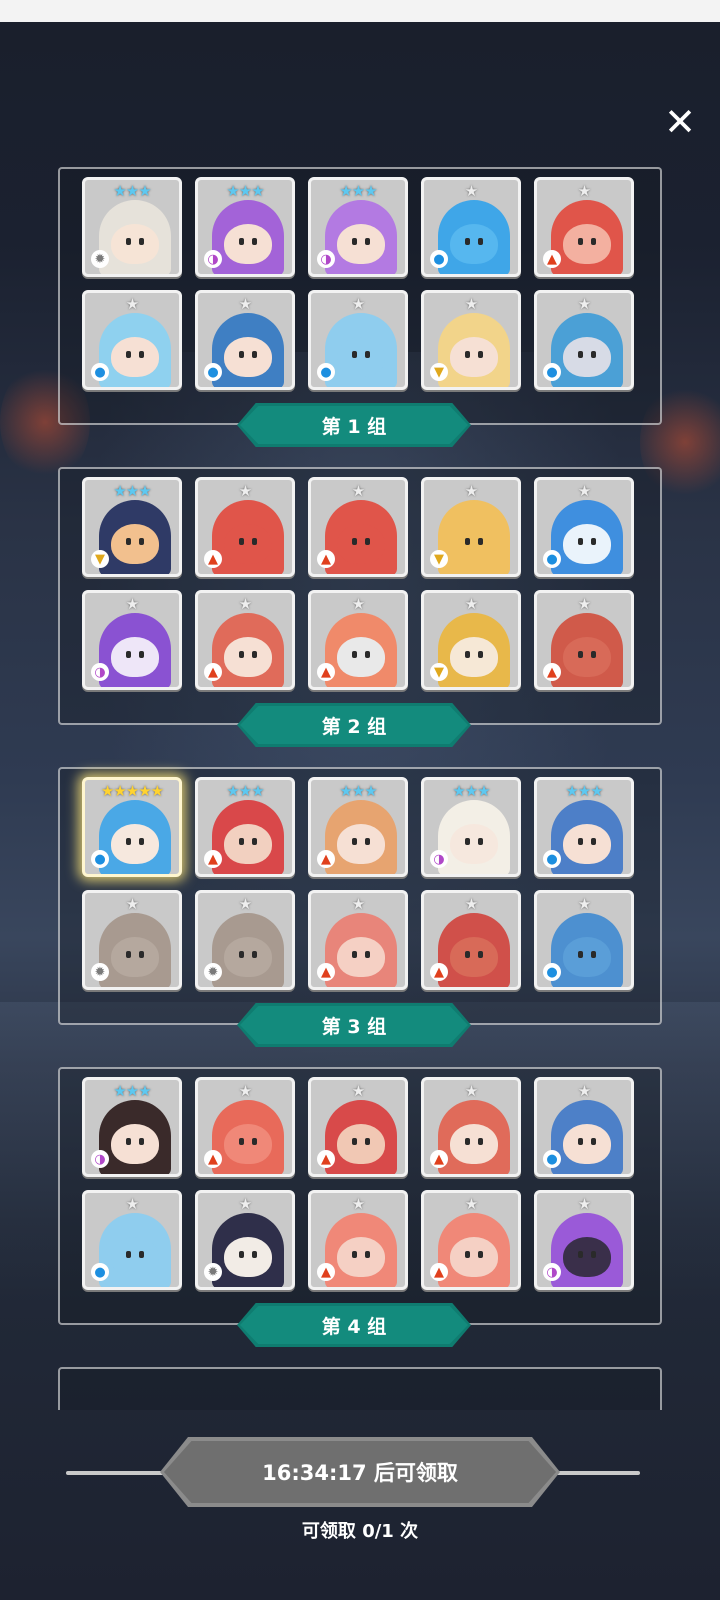 The height and width of the screenshot is (1600, 720). I want to click on claim-count-label: 可领取 0/1 次, so click(360, 1531).